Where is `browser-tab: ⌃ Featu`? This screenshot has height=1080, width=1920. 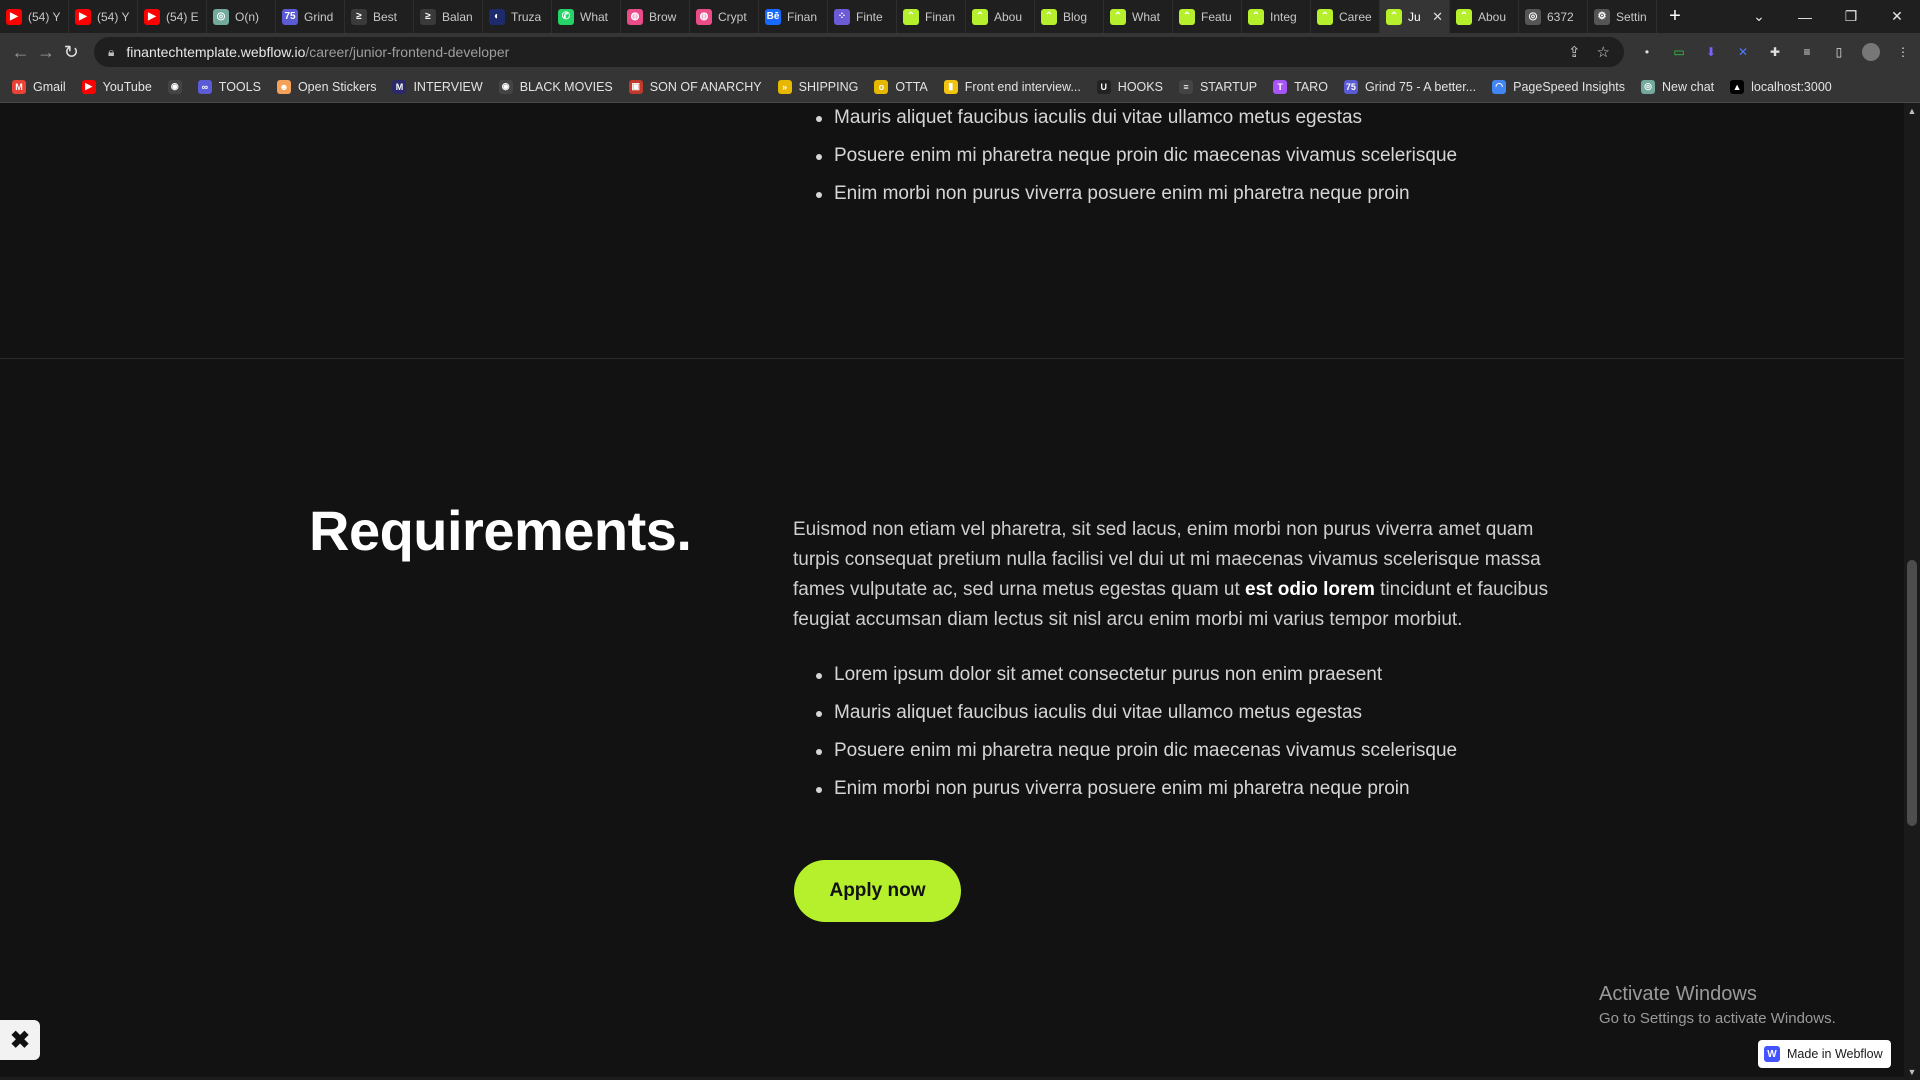 browser-tab: ⌃ Featu is located at coordinates (1207, 16).